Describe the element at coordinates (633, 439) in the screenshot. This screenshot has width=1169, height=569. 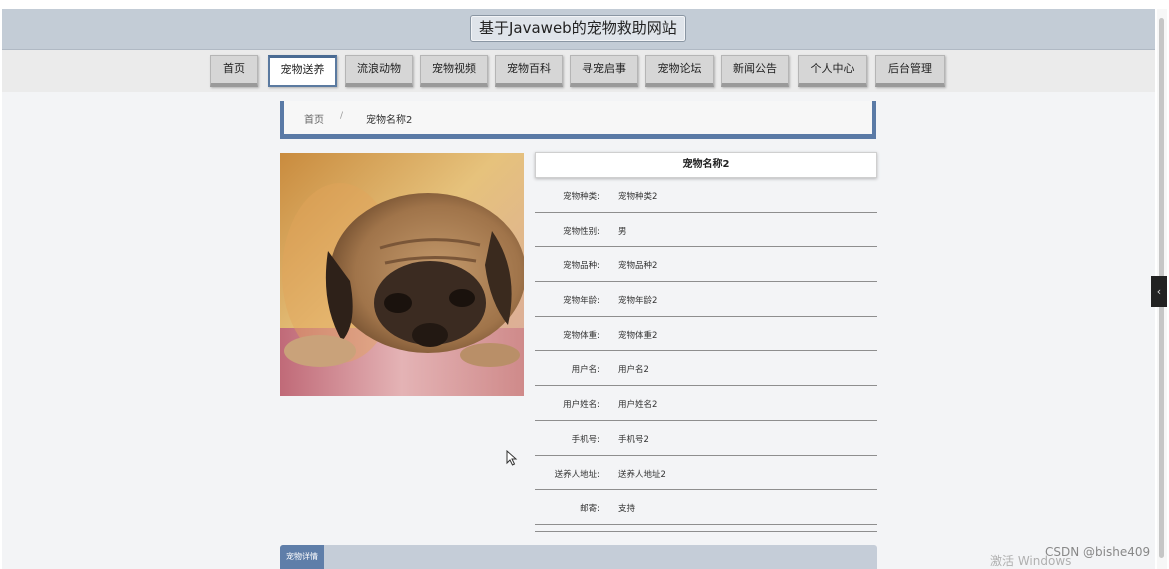
I see `field-value: 手机号2` at that location.